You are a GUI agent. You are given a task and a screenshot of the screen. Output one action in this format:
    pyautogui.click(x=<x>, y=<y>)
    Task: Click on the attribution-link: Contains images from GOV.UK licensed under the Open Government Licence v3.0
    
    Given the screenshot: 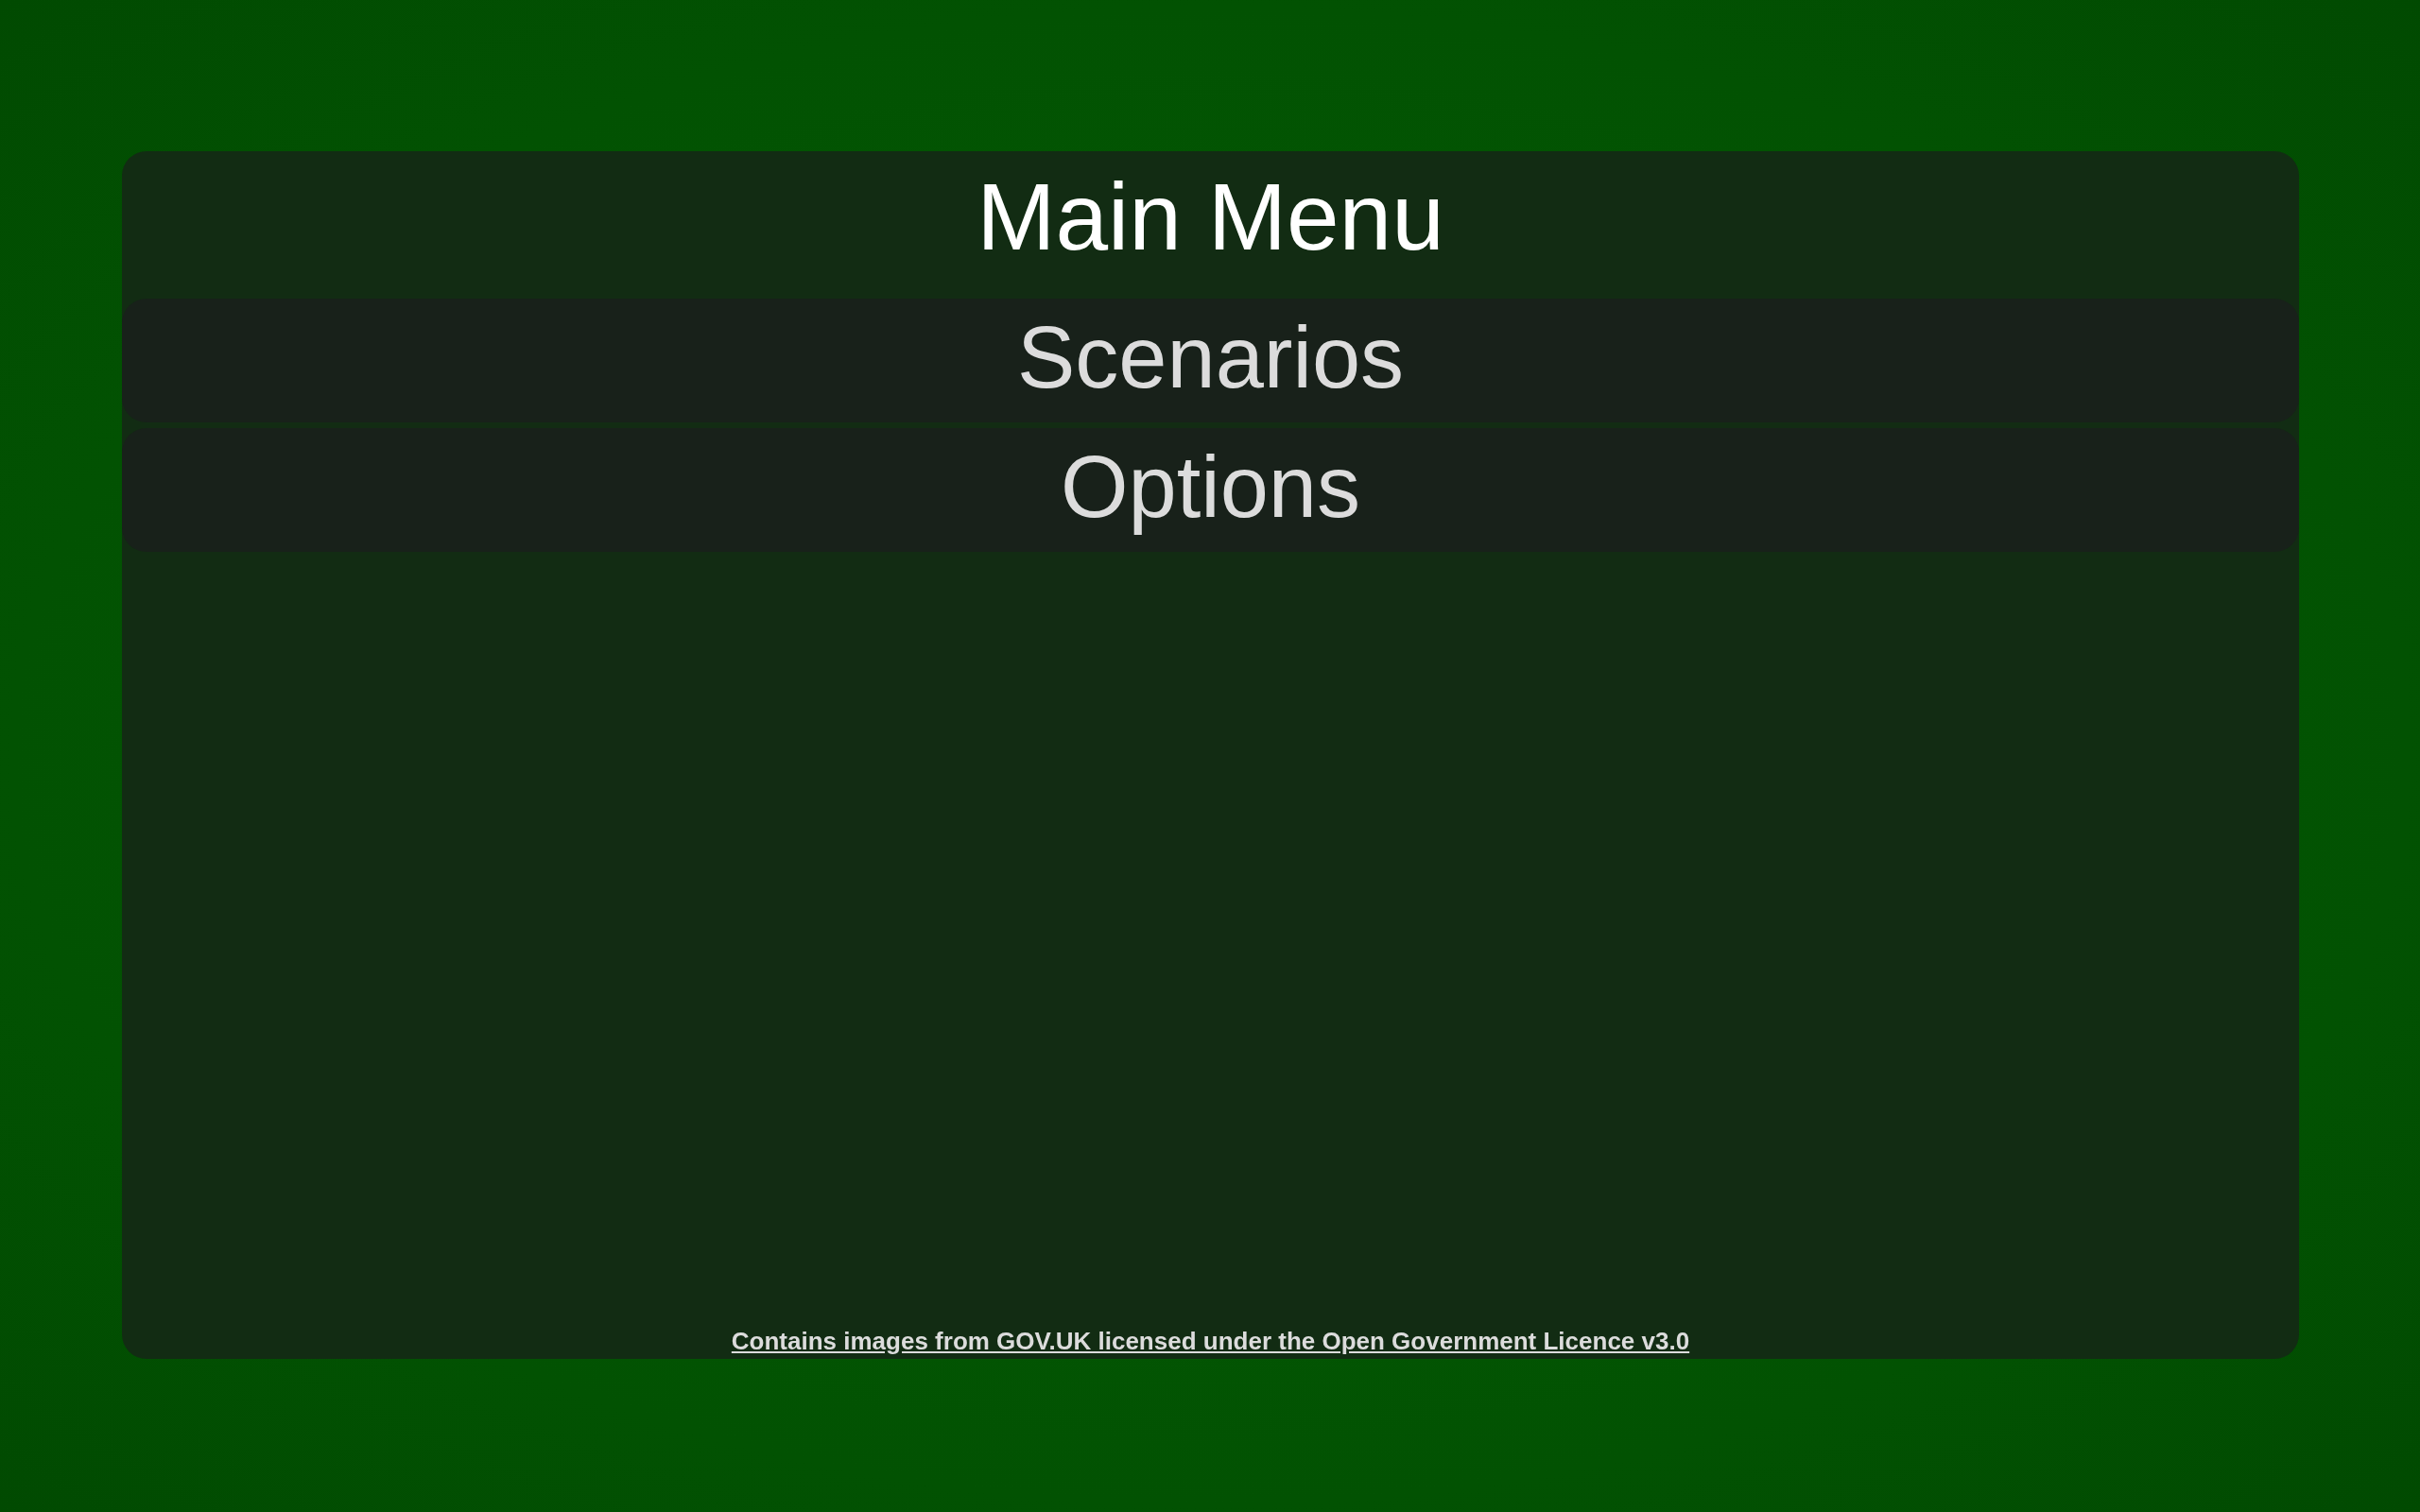 What is the action you would take?
    pyautogui.click(x=1210, y=1341)
    